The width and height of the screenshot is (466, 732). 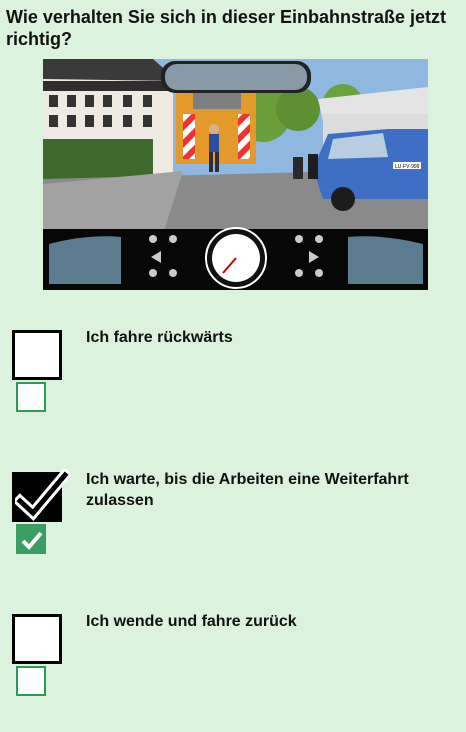 What do you see at coordinates (233, 379) in the screenshot?
I see `answer-option-1: Ich fahre rückwärts` at bounding box center [233, 379].